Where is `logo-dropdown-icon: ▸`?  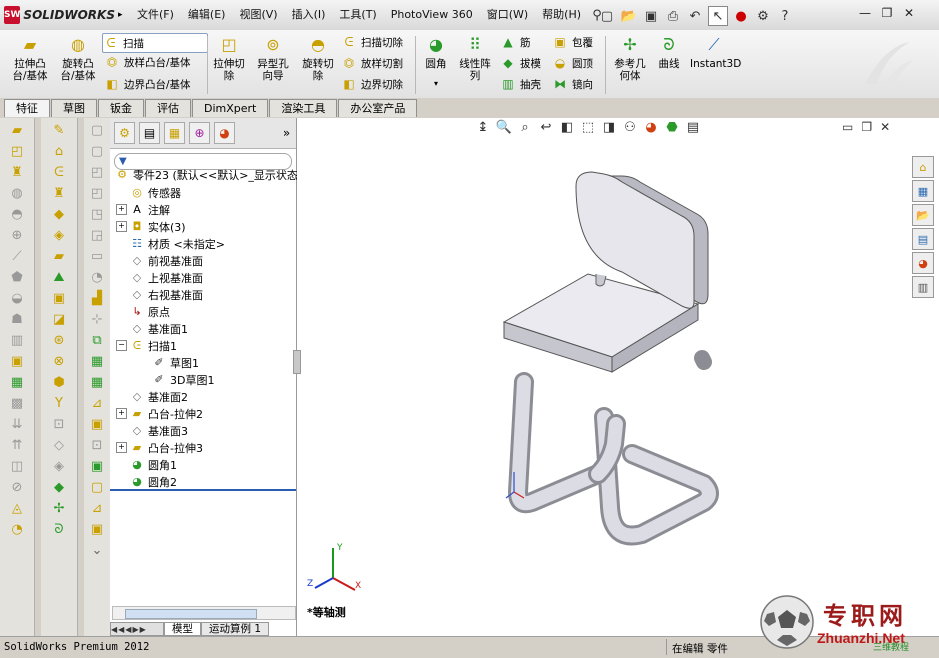 logo-dropdown-icon: ▸ is located at coordinates (120, 15).